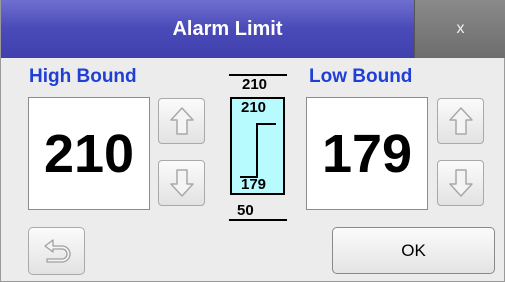 Image resolution: width=505 pixels, height=282 pixels. What do you see at coordinates (254, 184) in the screenshot?
I see `indicator-low-value: 179` at bounding box center [254, 184].